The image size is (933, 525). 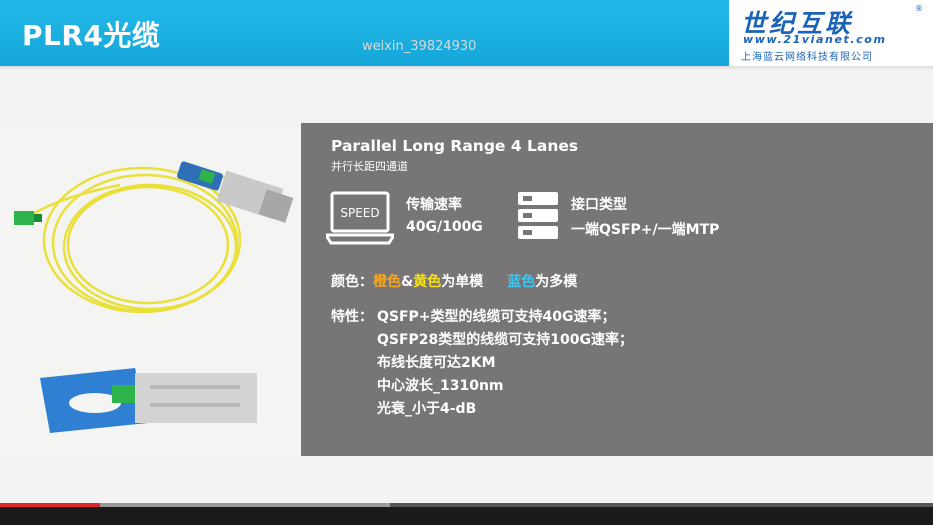 What do you see at coordinates (919, 8) in the screenshot?
I see `logo-registered-mark: ®` at bounding box center [919, 8].